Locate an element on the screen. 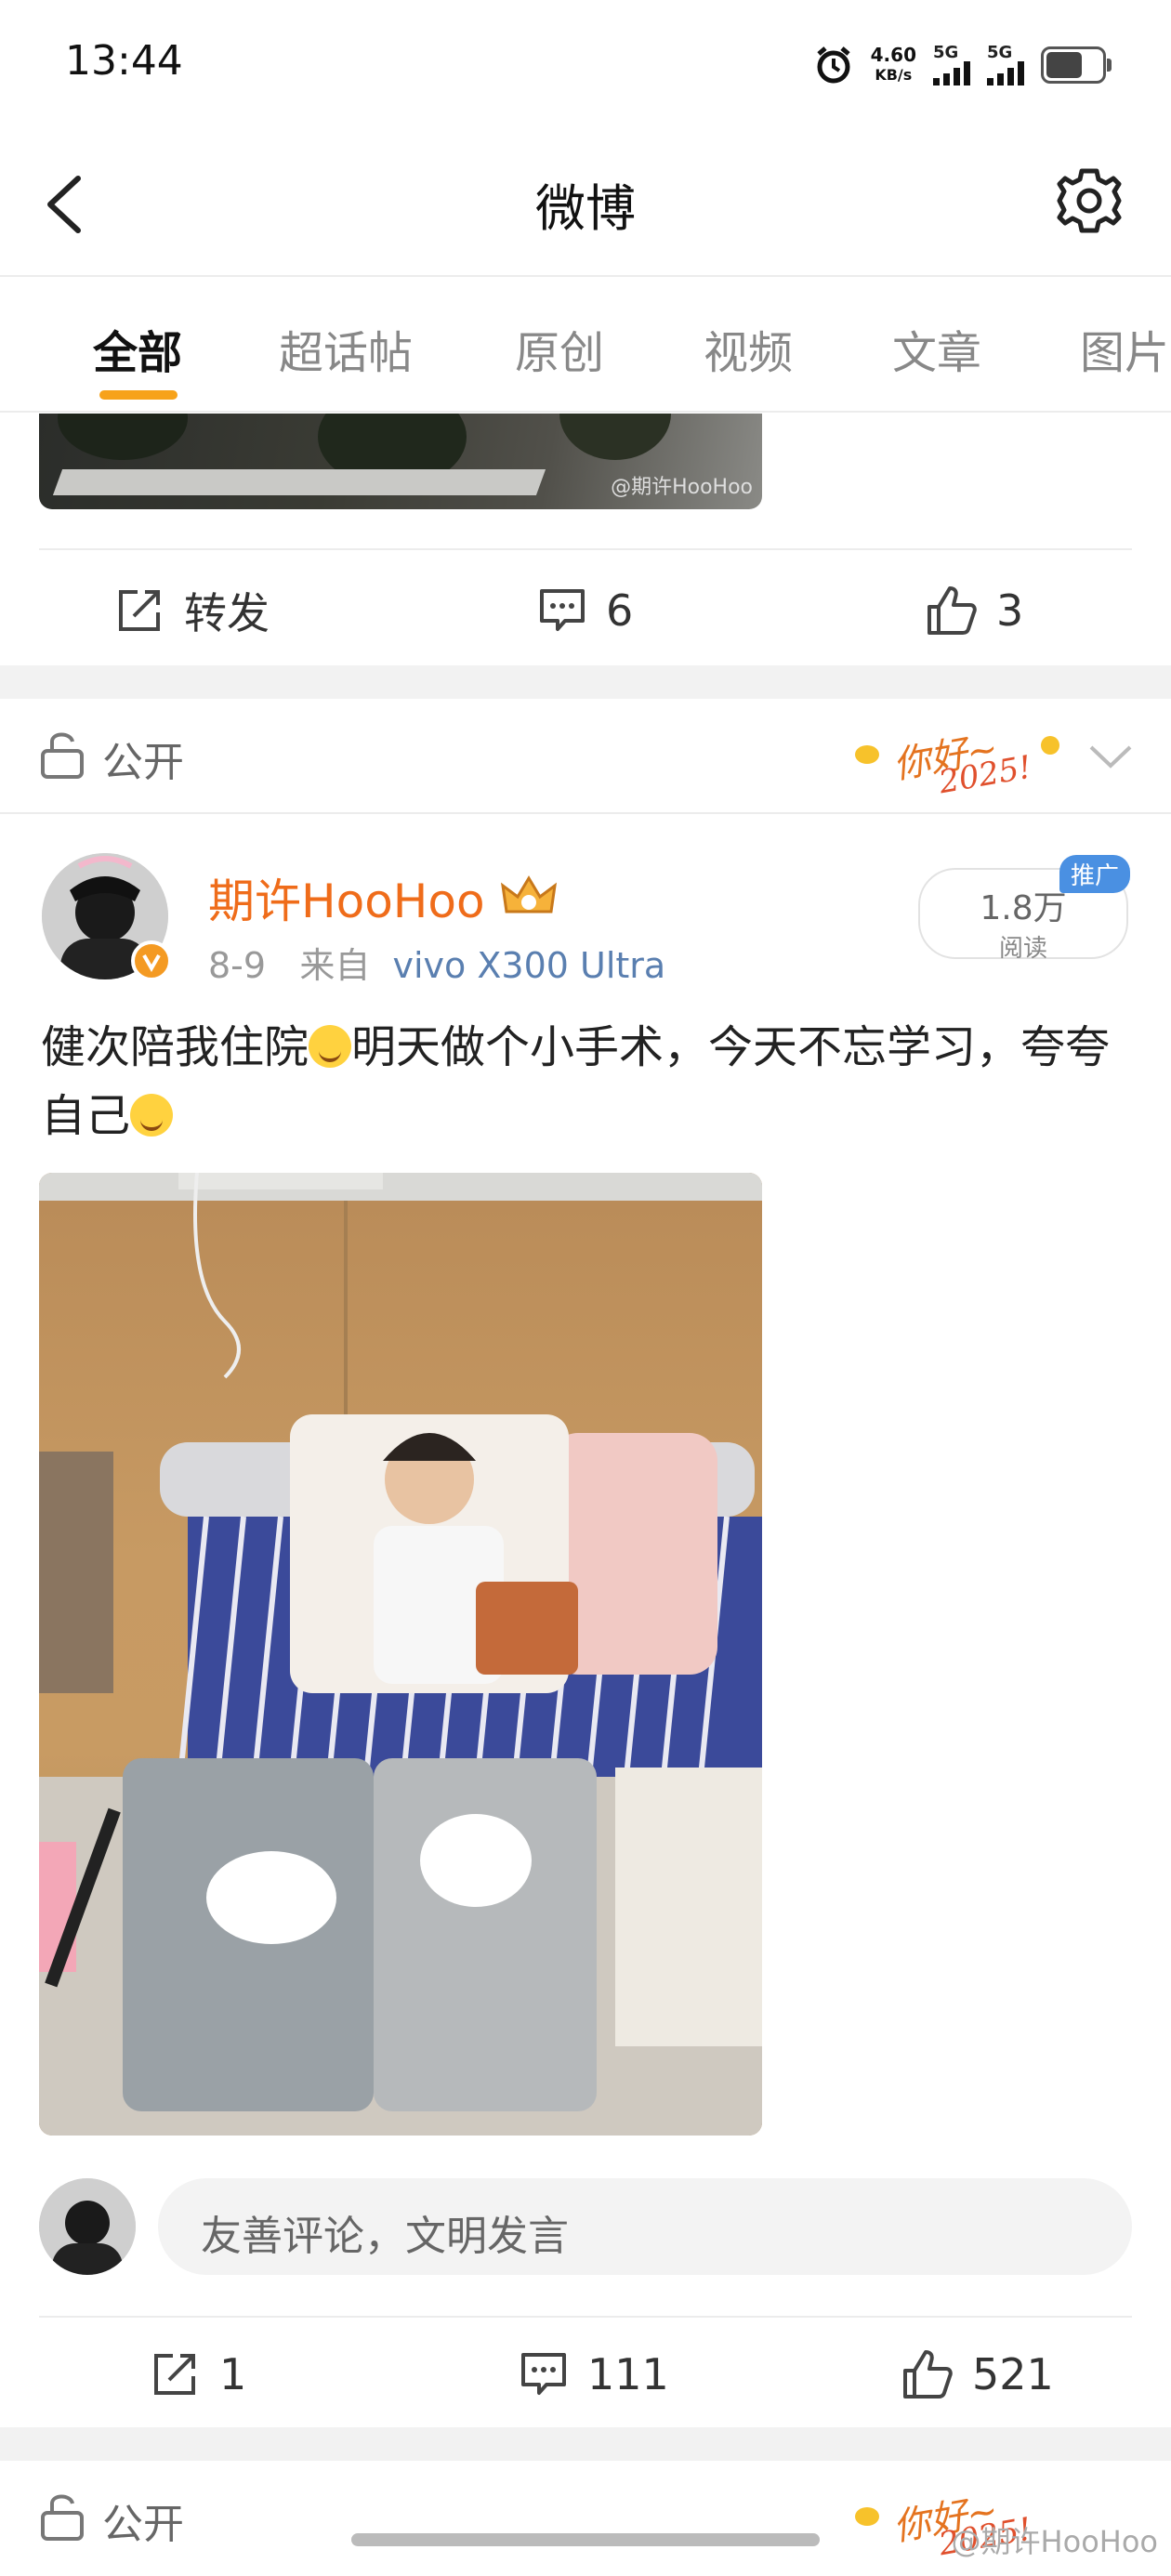 Image resolution: width=1171 pixels, height=2576 pixels. source-prefix: 来自 is located at coordinates (335, 965).